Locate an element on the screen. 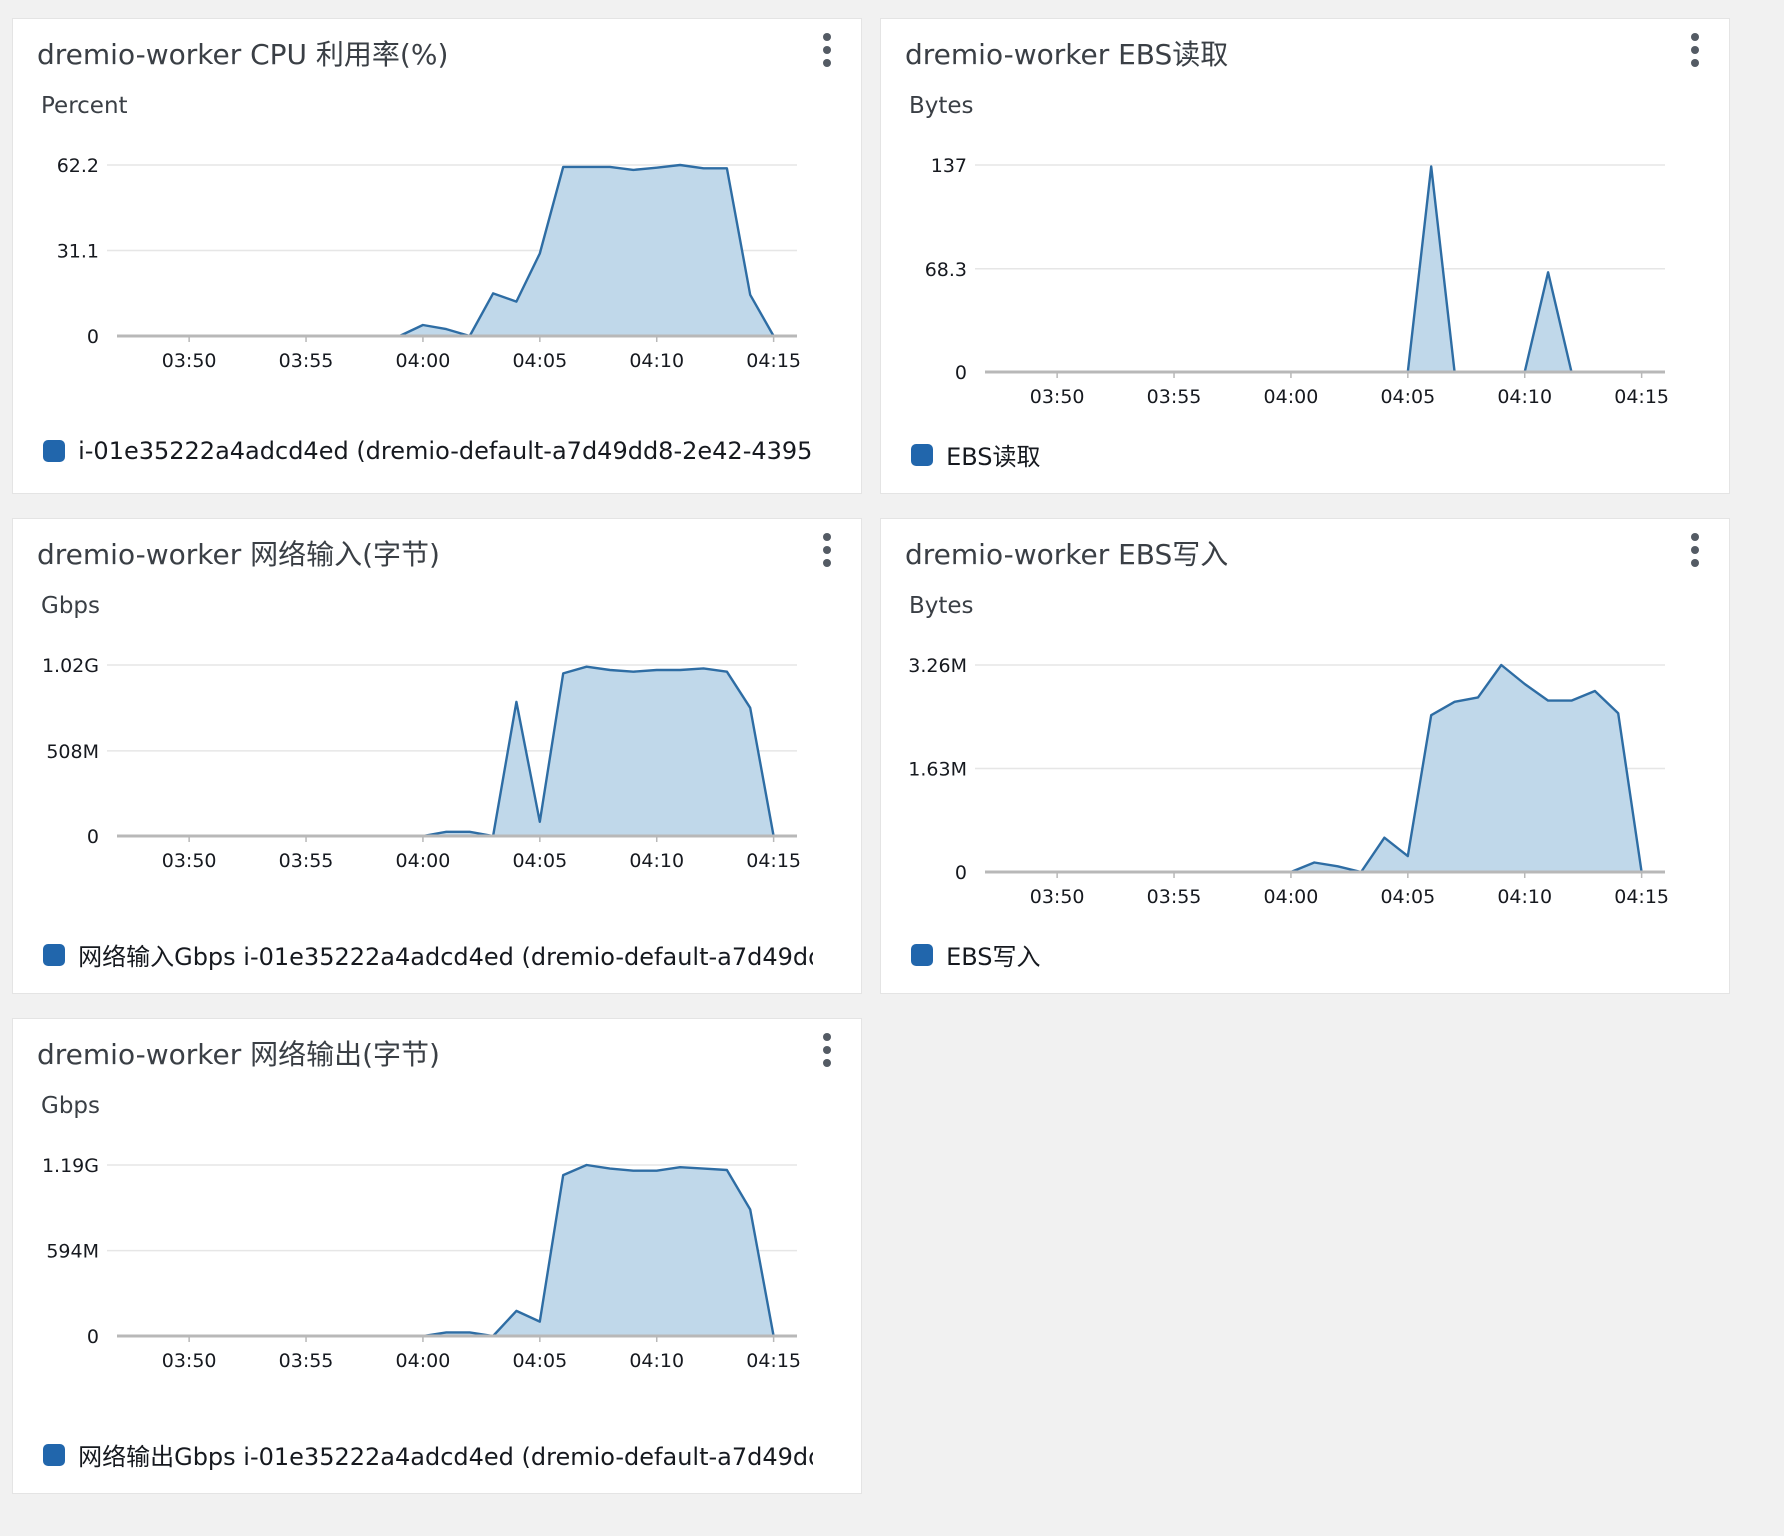 The width and height of the screenshot is (1784, 1536). legend-label: EBS写入 is located at coordinates (993, 957).